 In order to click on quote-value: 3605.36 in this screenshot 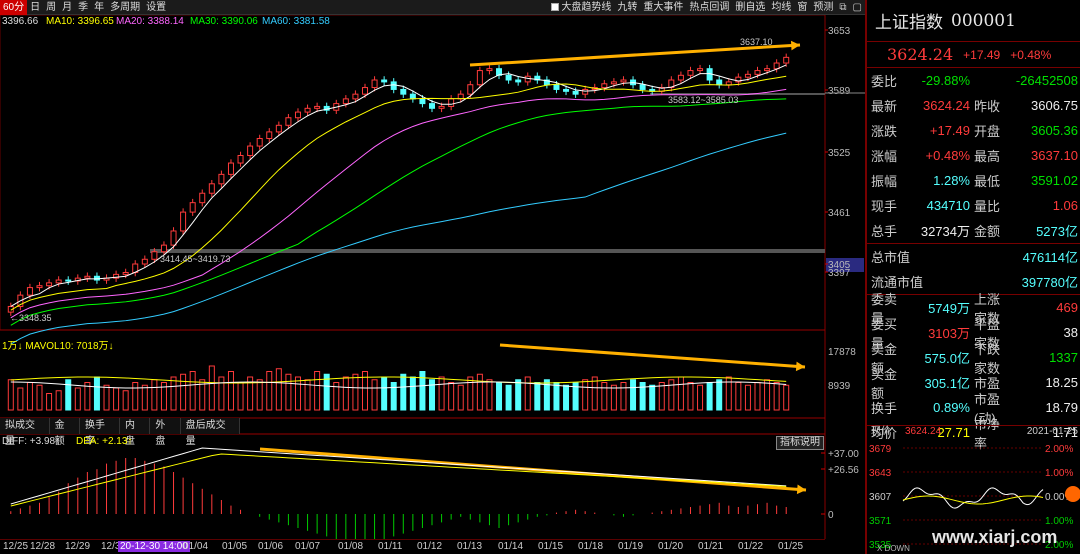, I will do `click(1054, 130)`.